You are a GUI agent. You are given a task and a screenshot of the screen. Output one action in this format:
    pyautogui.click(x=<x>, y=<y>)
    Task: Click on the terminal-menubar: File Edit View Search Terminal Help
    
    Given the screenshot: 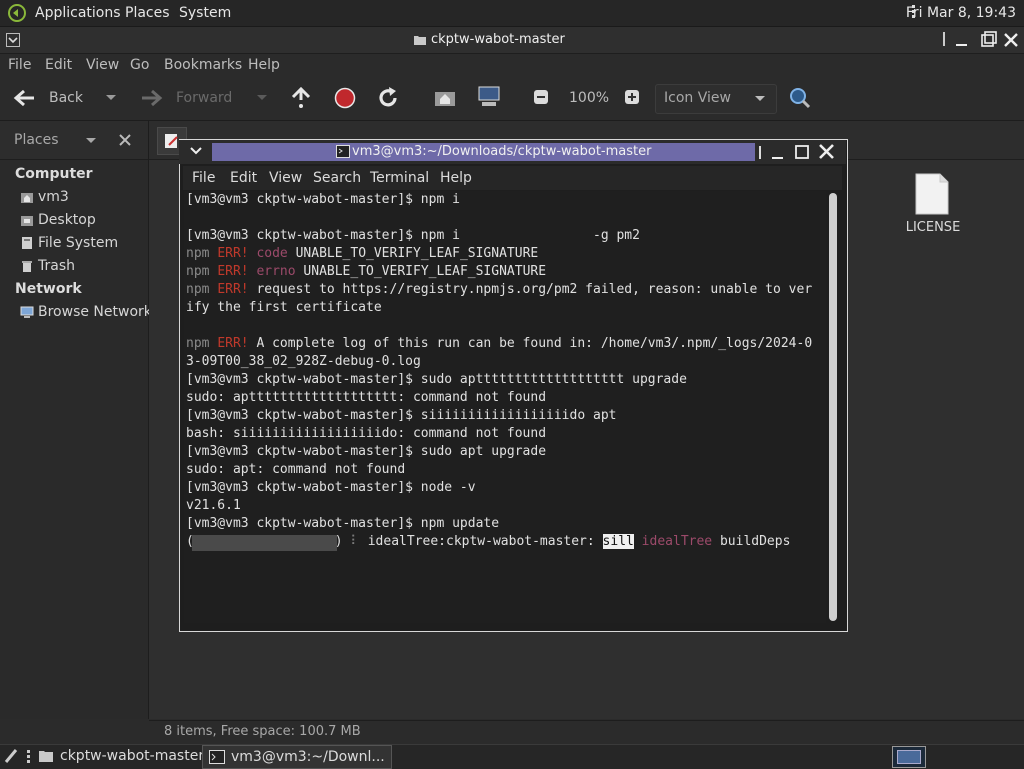 What is the action you would take?
    pyautogui.click(x=512, y=178)
    